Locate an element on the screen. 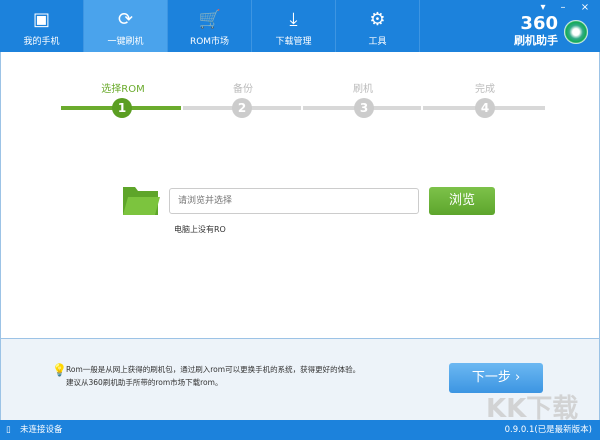 The height and width of the screenshot is (440, 600). status-bar: ▯ 未连接设备 0.9.0.1(已是最新版本) is located at coordinates (300, 430).